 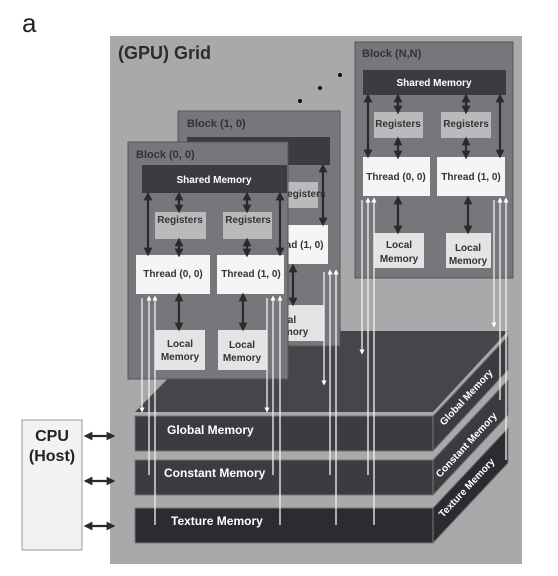 I want to click on grid-title: (GPU) Grid, so click(x=164, y=53).